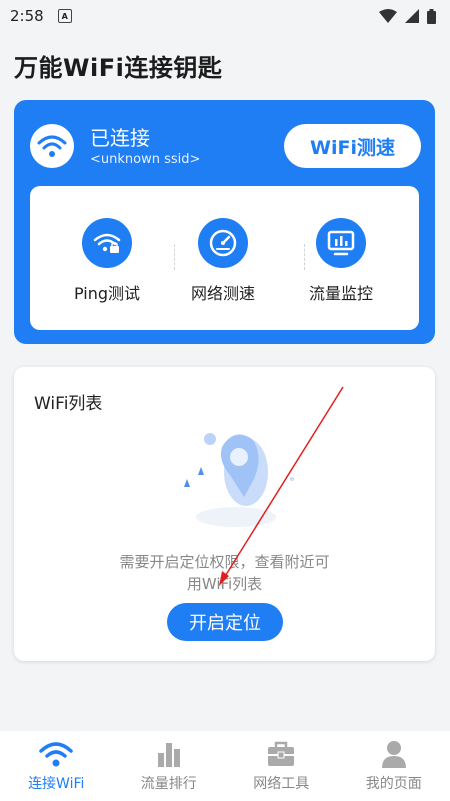 The height and width of the screenshot is (801, 450). Describe the element at coordinates (239, 480) in the screenshot. I see `location-illustration` at that location.